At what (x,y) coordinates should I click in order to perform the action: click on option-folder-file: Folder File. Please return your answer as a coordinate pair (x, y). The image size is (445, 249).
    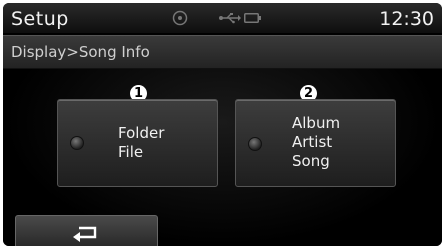
    Looking at the image, I should click on (137, 143).